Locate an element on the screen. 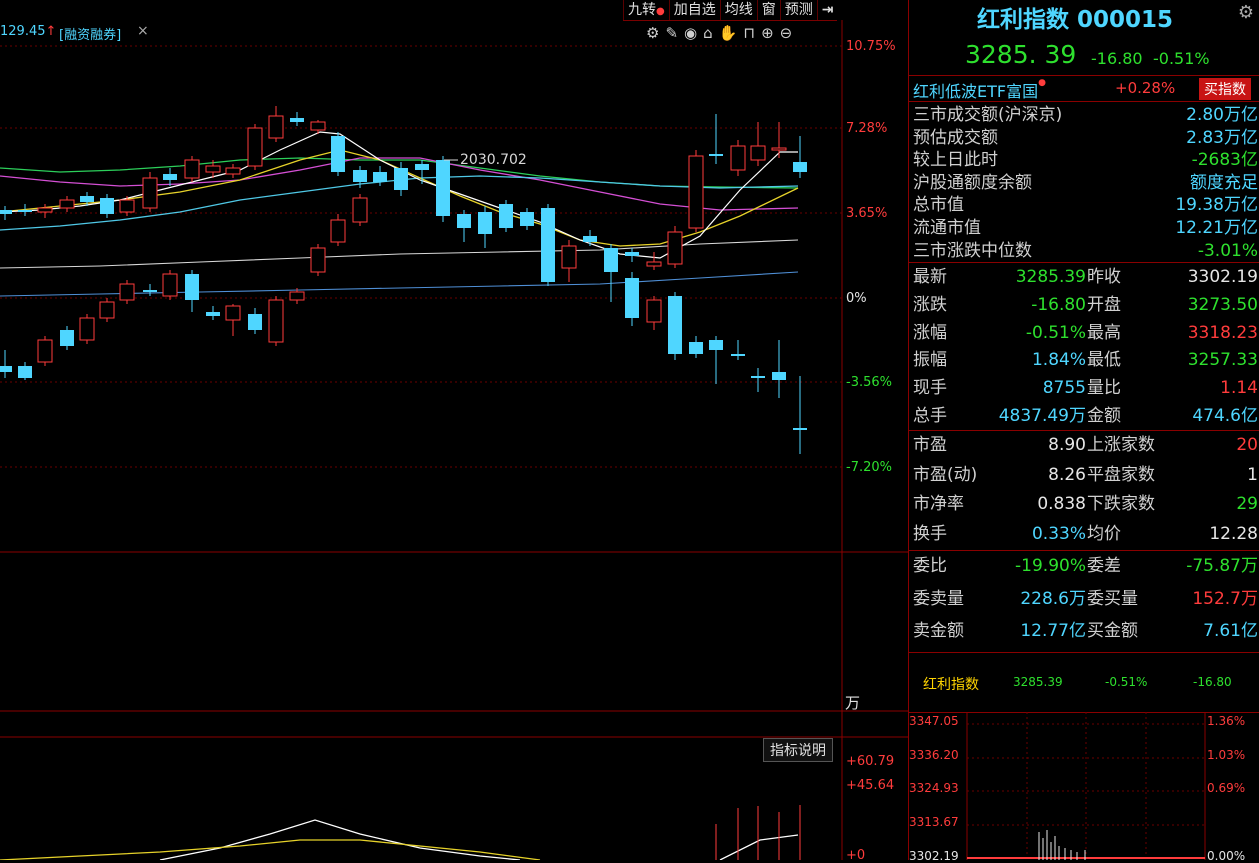 The height and width of the screenshot is (863, 1259). ind-axis-label: +45.64 is located at coordinates (870, 785).